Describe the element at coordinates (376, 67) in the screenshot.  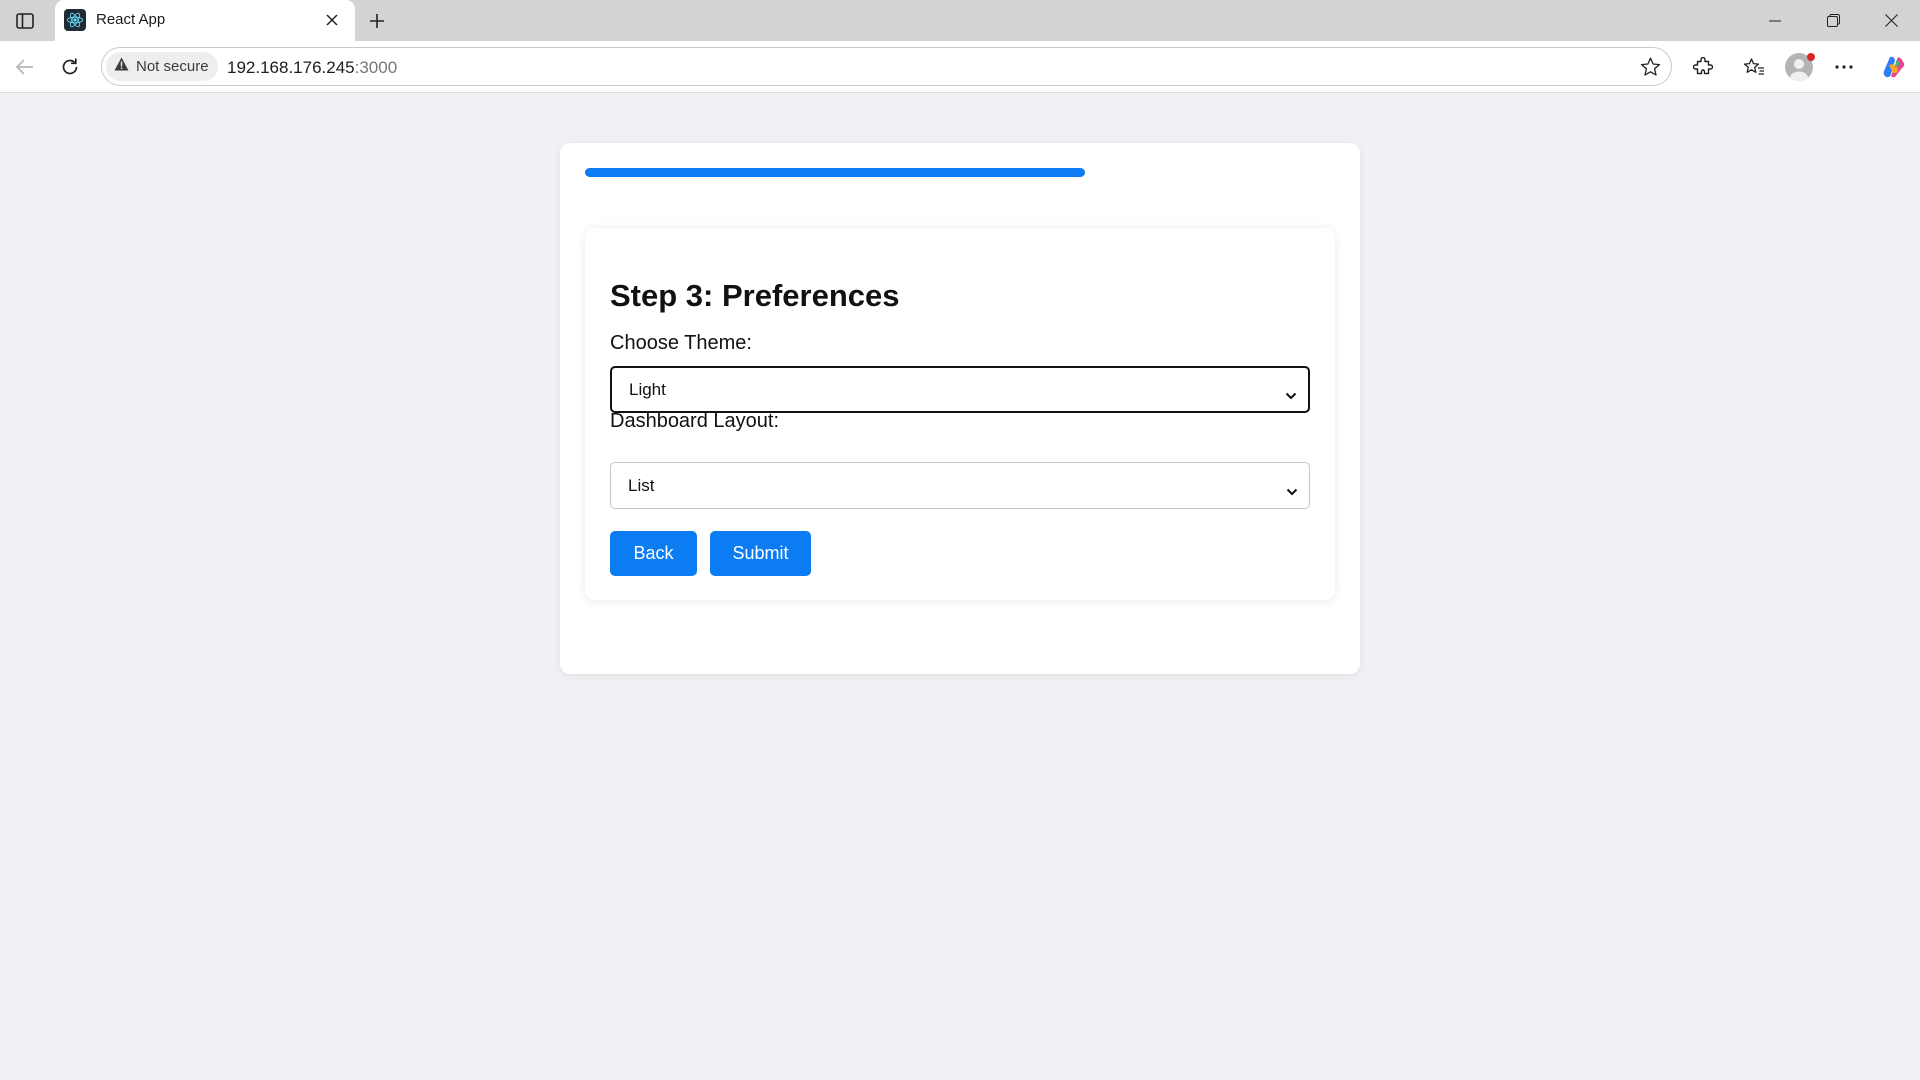
I see `url-port: :3000` at that location.